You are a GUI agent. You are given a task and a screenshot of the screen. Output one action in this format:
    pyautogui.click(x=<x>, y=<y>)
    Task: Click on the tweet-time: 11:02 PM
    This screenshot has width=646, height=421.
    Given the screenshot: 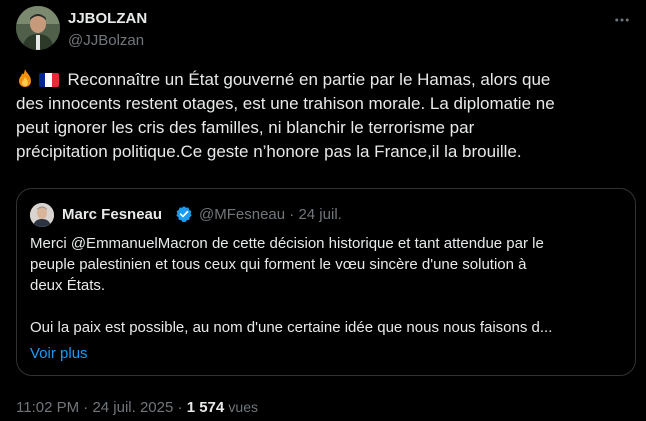 What is the action you would take?
    pyautogui.click(x=47, y=407)
    